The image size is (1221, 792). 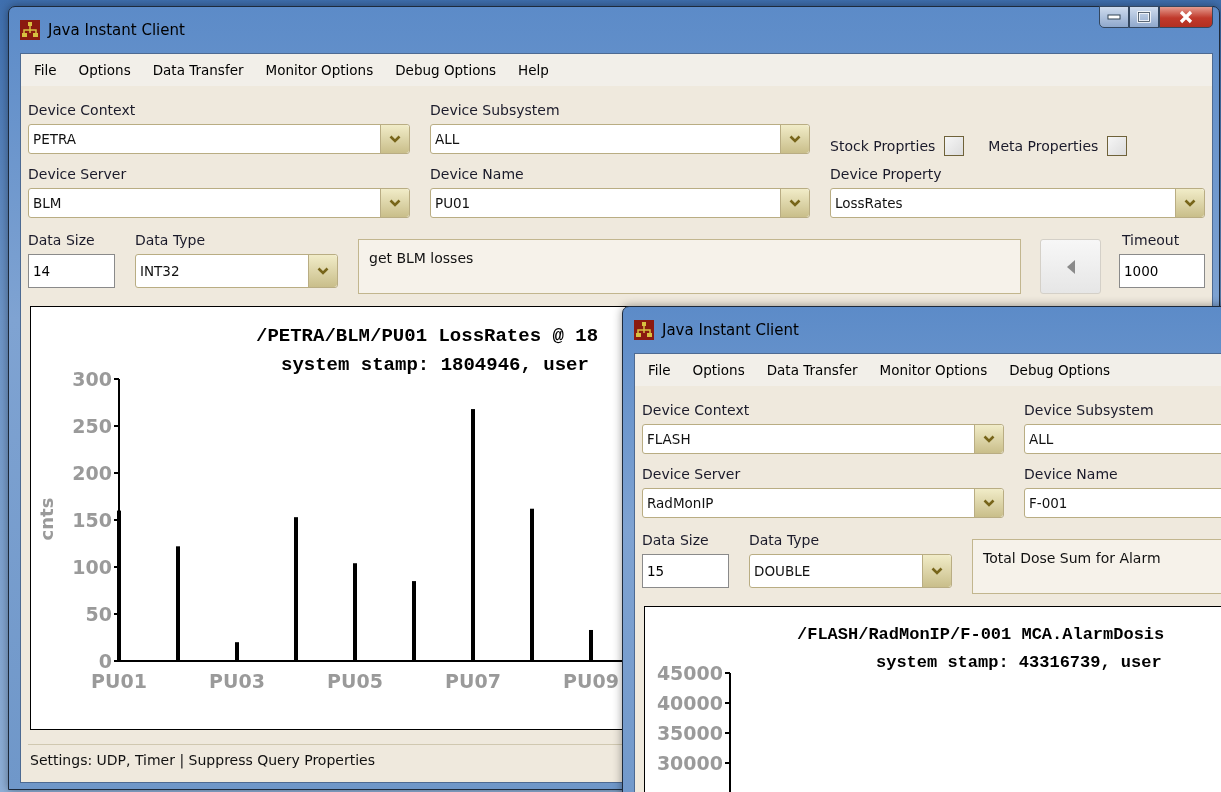 I want to click on input-field: 15, so click(x=685, y=571).